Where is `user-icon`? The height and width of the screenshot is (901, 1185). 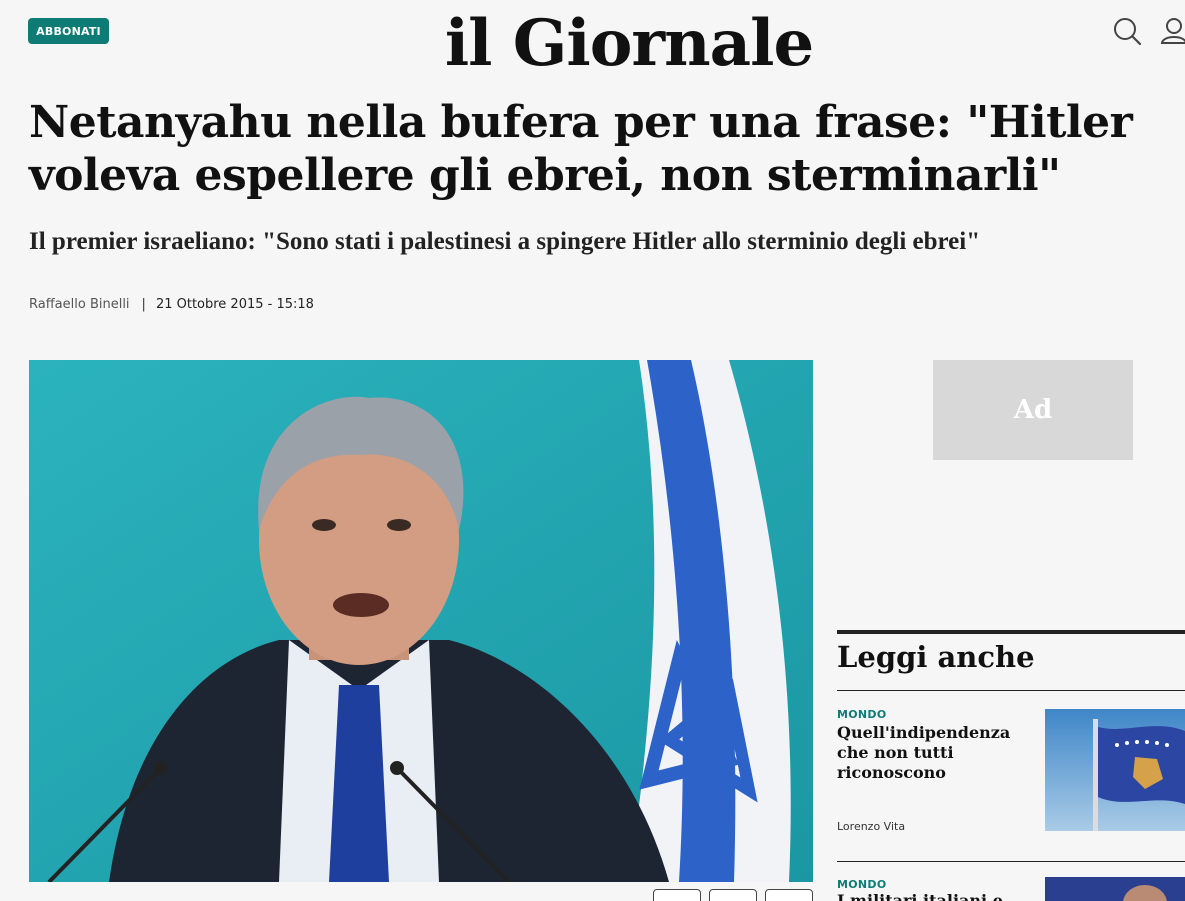 user-icon is located at coordinates (1172, 31).